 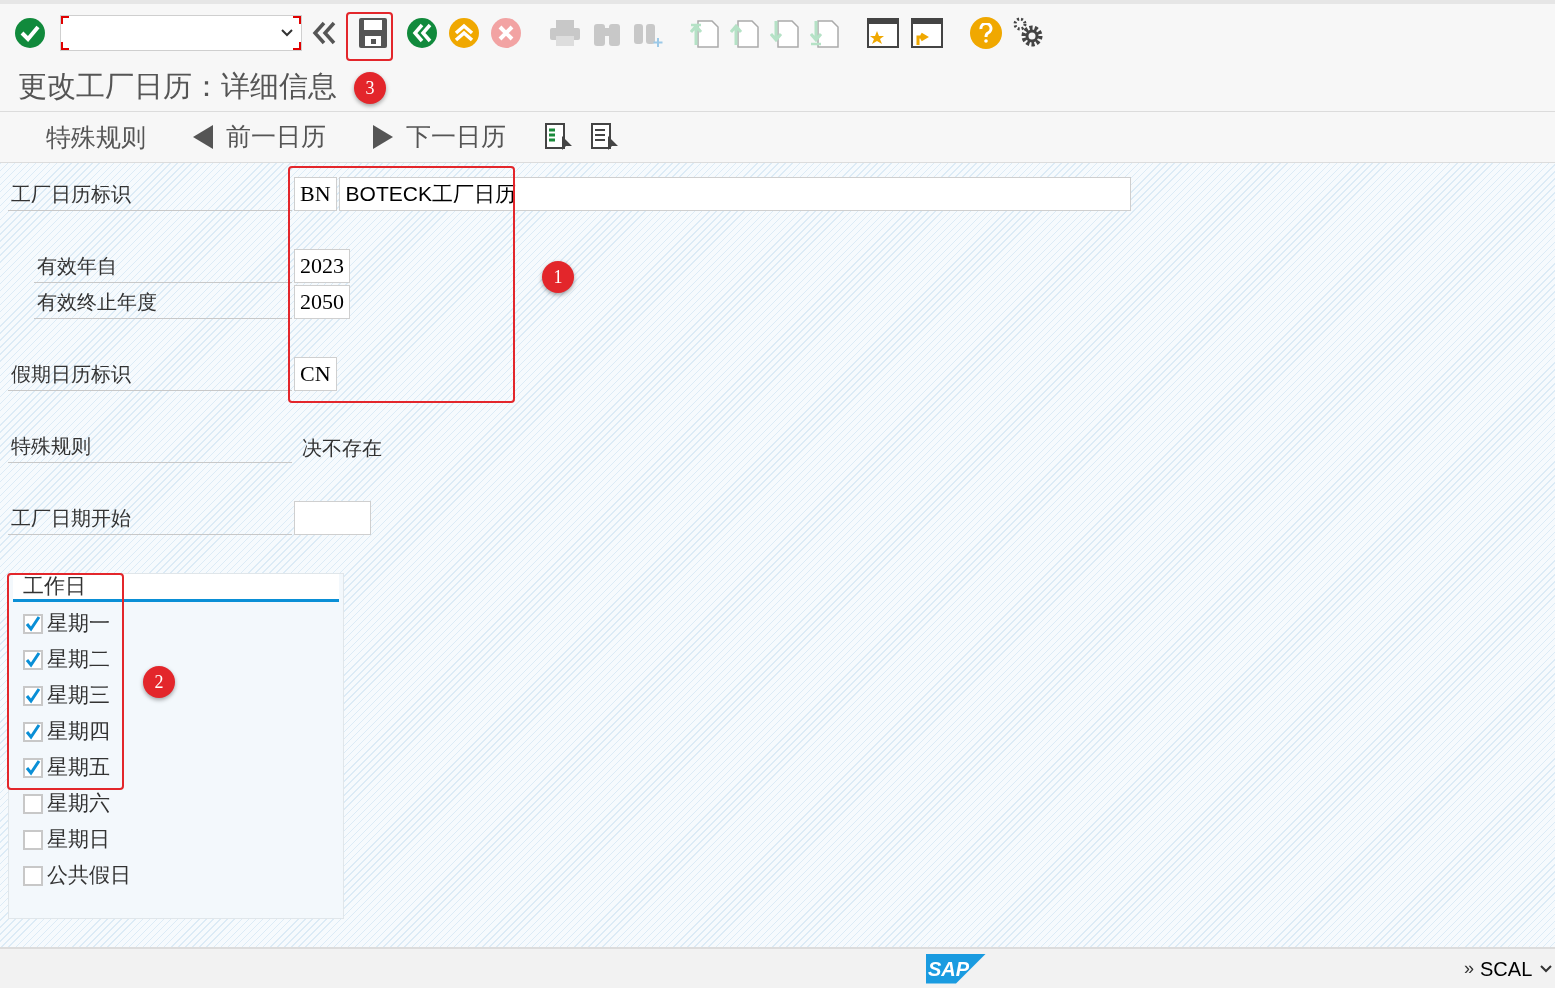 What do you see at coordinates (78, 660) in the screenshot?
I see `checkbox-label: 星期二` at bounding box center [78, 660].